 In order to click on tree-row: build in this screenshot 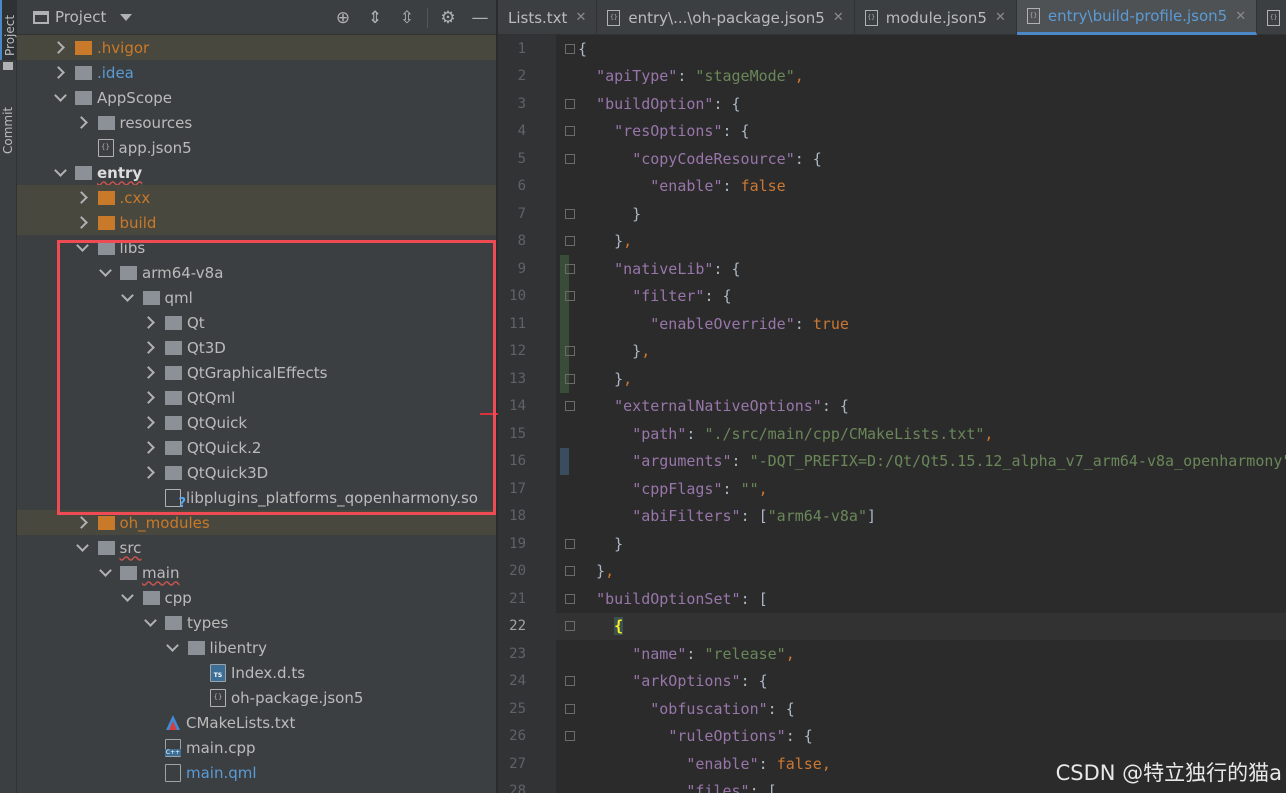, I will do `click(256, 222)`.